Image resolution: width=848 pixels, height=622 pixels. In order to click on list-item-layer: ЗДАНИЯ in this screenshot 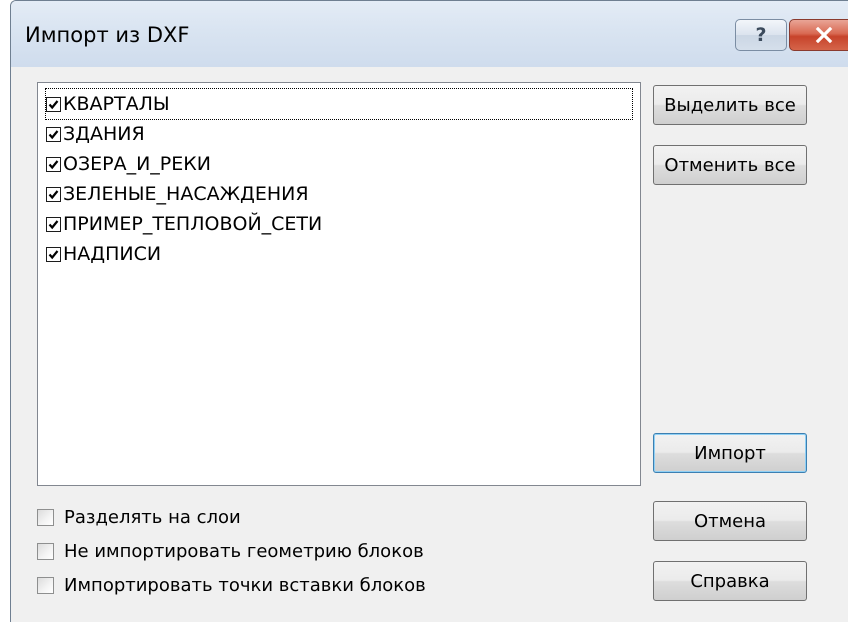, I will do `click(95, 134)`.